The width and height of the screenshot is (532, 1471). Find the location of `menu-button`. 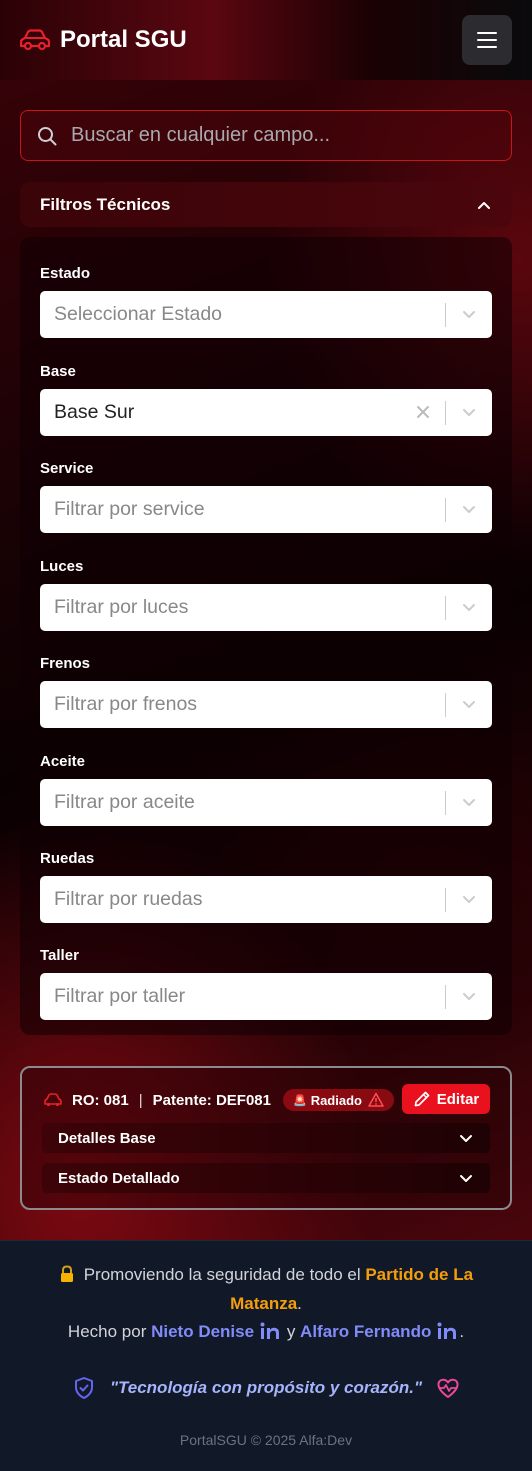

menu-button is located at coordinates (487, 40).